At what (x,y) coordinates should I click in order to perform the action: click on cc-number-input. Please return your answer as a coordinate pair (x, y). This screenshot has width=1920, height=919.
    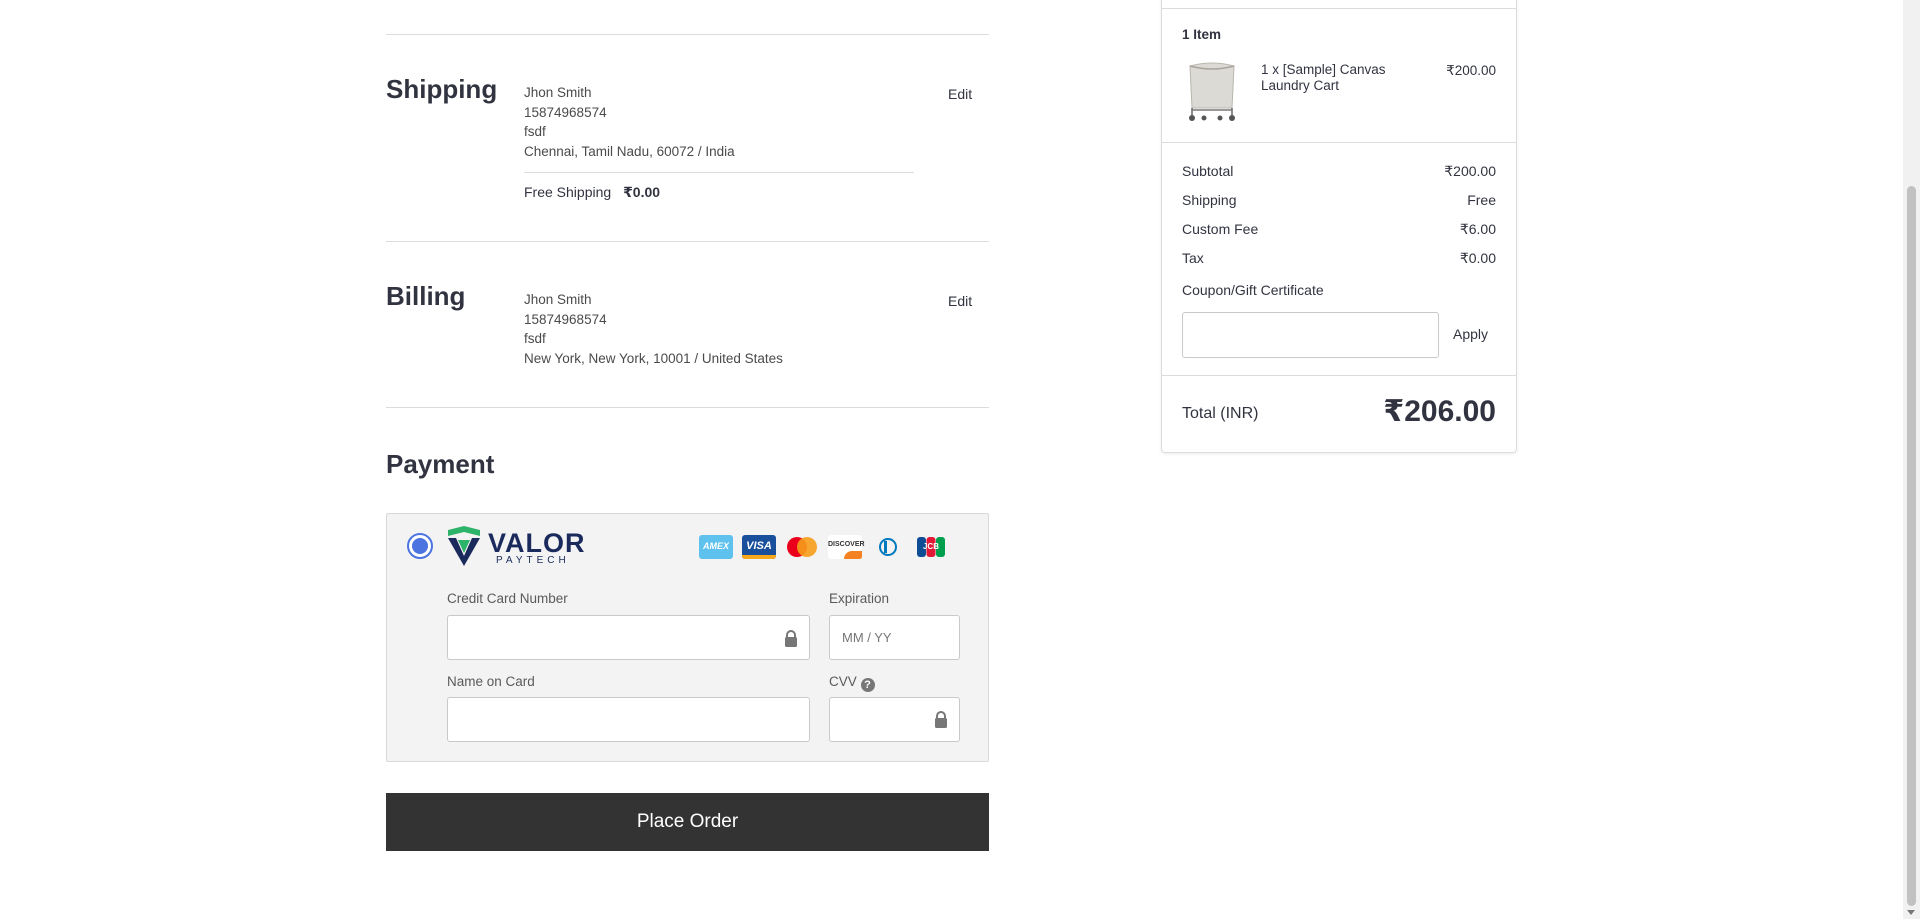
    Looking at the image, I should click on (628, 637).